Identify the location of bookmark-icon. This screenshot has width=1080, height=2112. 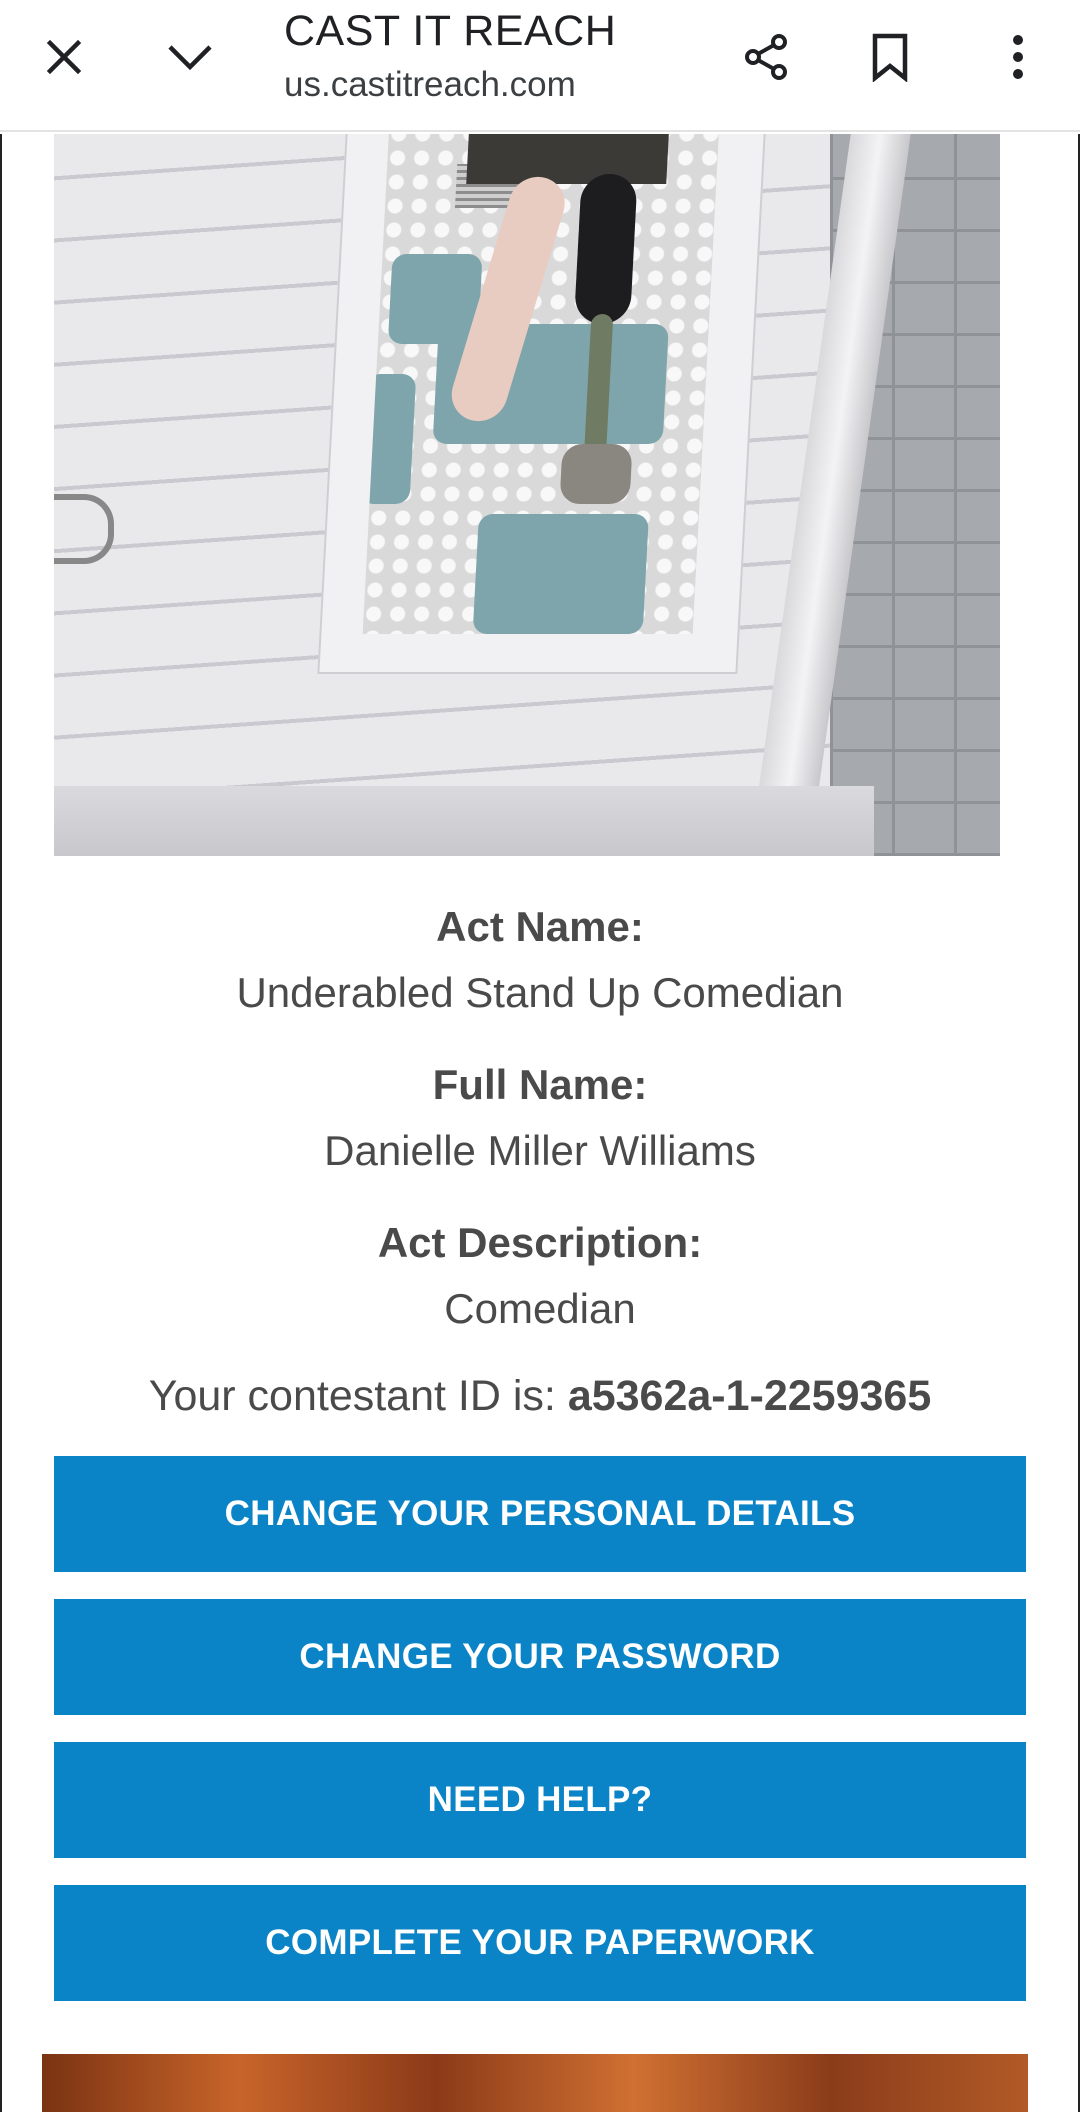
(890, 57).